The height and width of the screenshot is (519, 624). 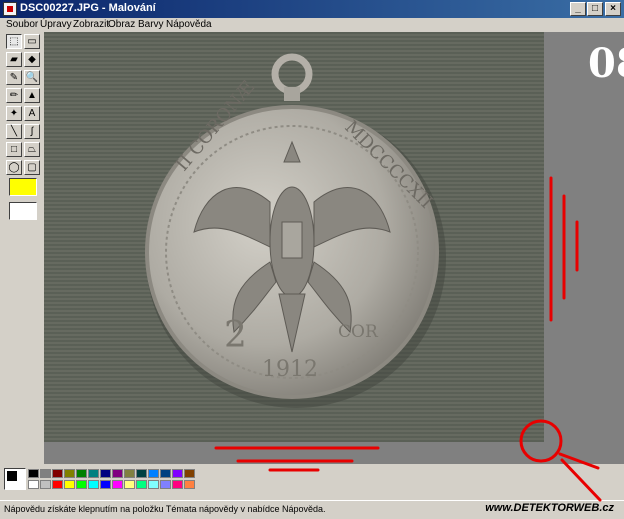 What do you see at coordinates (56, 25) in the screenshot?
I see `menu-upravy: Úpravy` at bounding box center [56, 25].